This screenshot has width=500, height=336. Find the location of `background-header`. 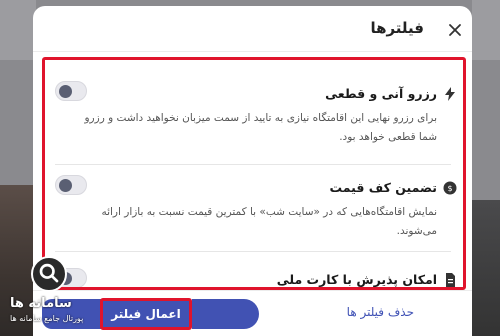

background-header is located at coordinates (18, 30).